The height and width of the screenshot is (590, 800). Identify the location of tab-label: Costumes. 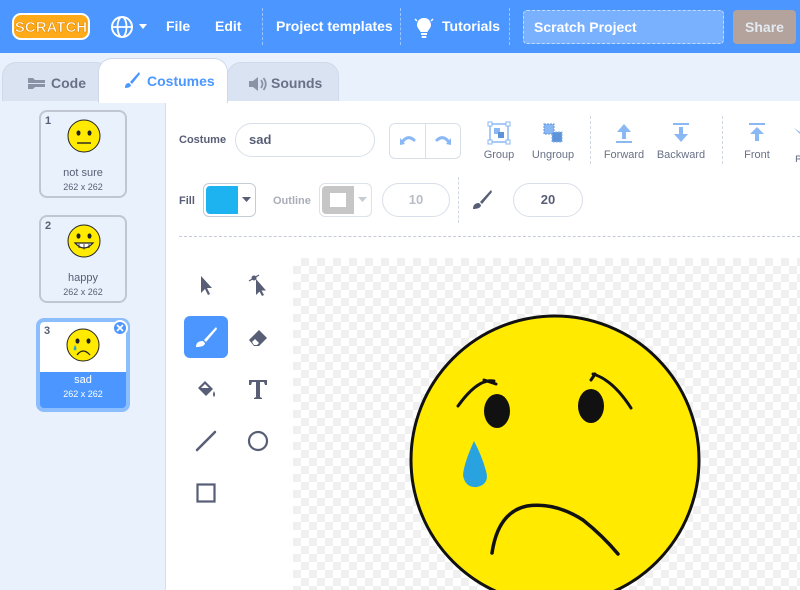
(181, 81).